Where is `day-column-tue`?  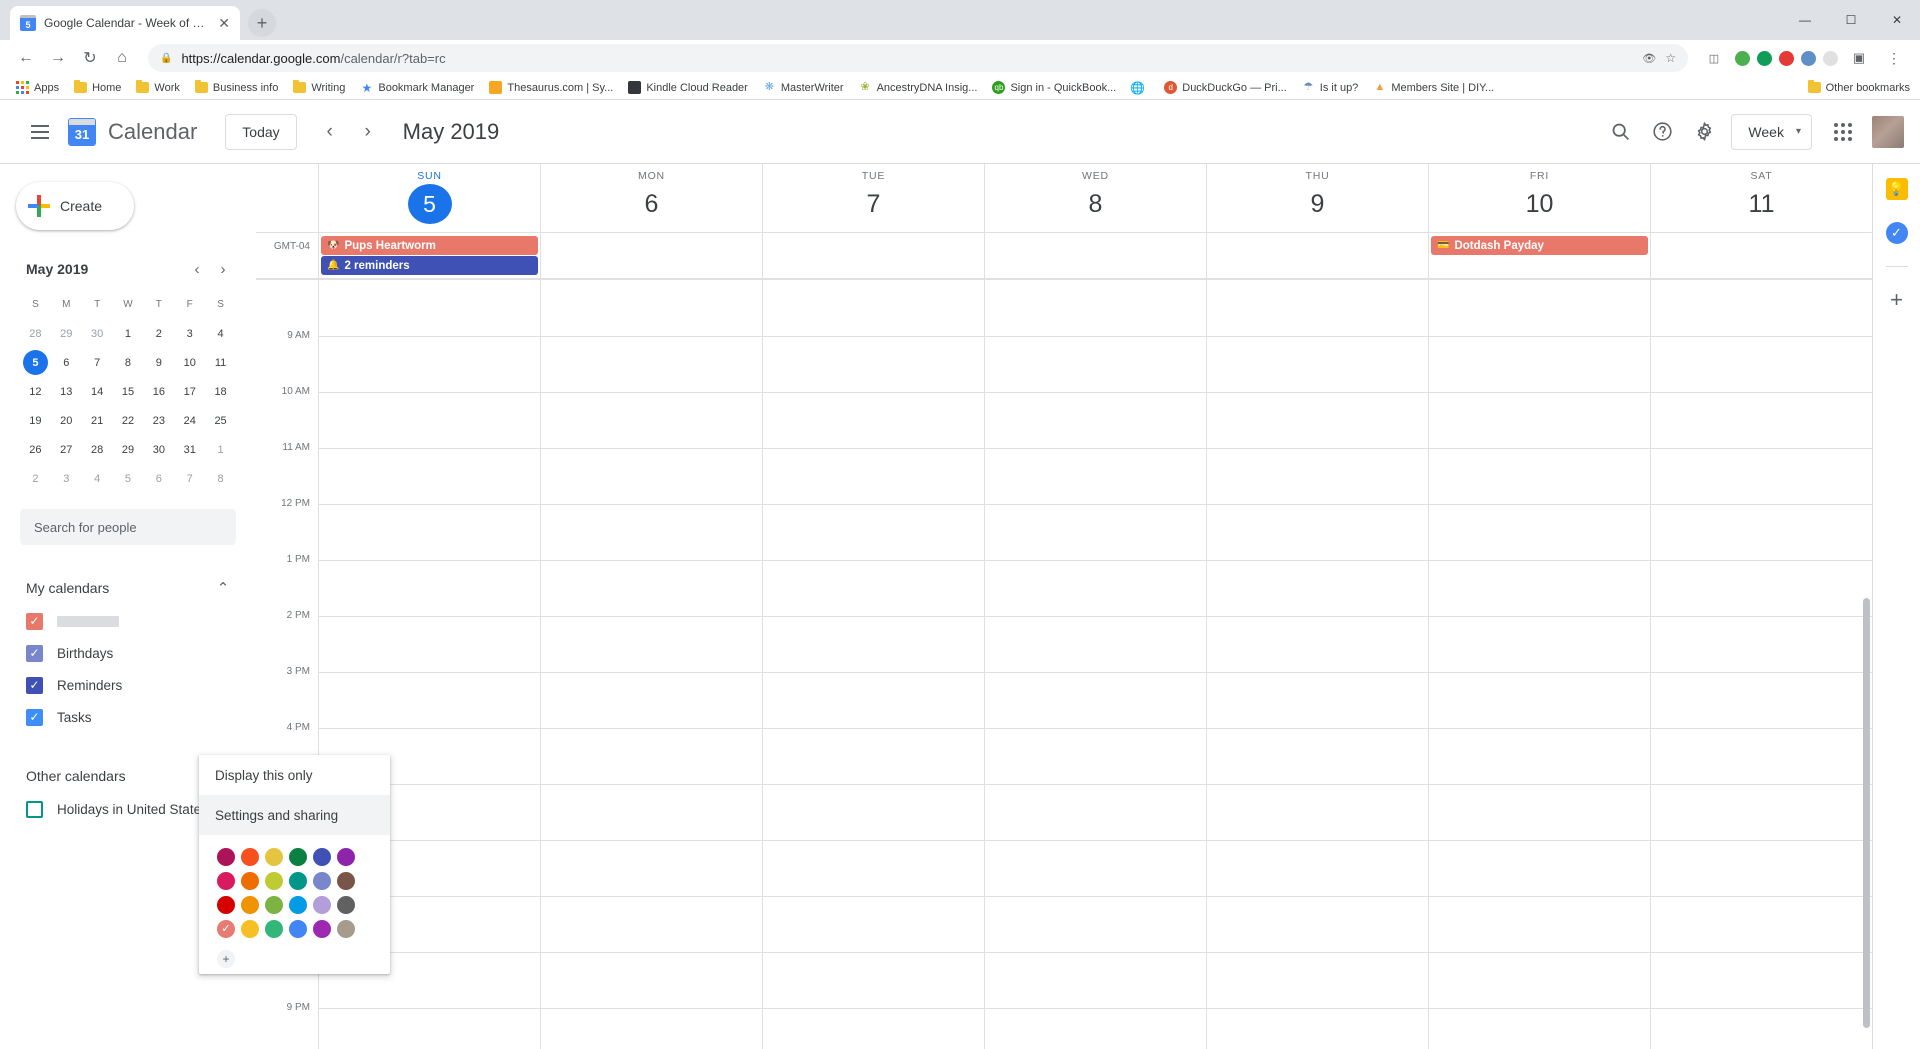
day-column-tue is located at coordinates (873, 664).